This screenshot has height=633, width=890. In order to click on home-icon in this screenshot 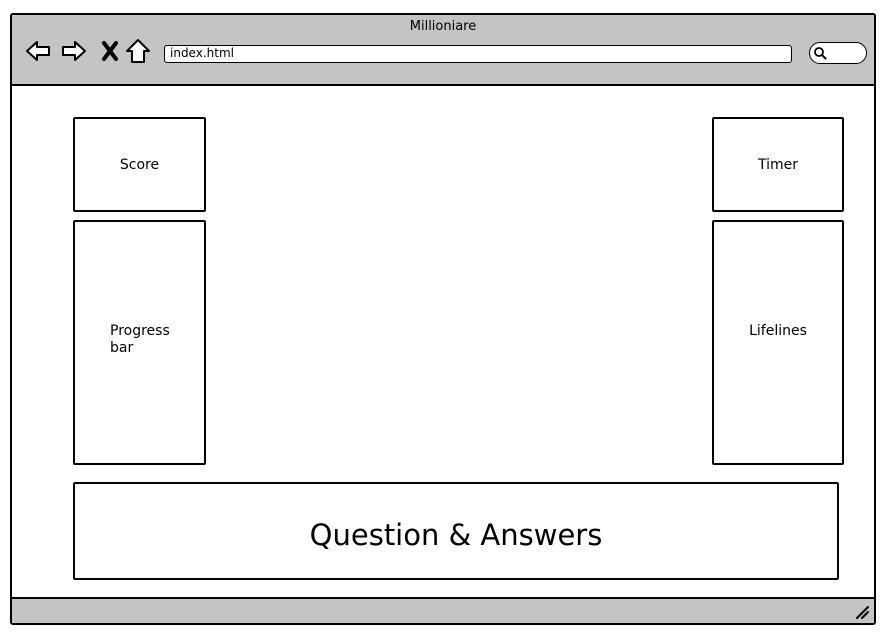, I will do `click(138, 51)`.